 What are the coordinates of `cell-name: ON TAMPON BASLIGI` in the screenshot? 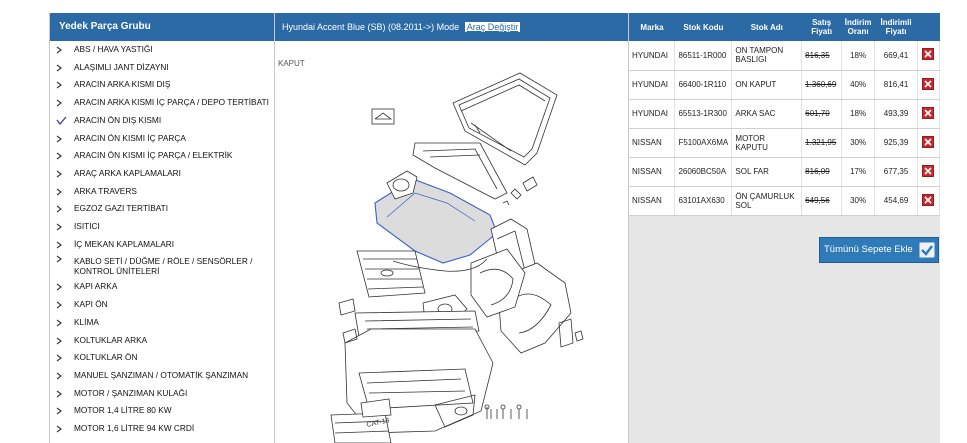 It's located at (767, 56).